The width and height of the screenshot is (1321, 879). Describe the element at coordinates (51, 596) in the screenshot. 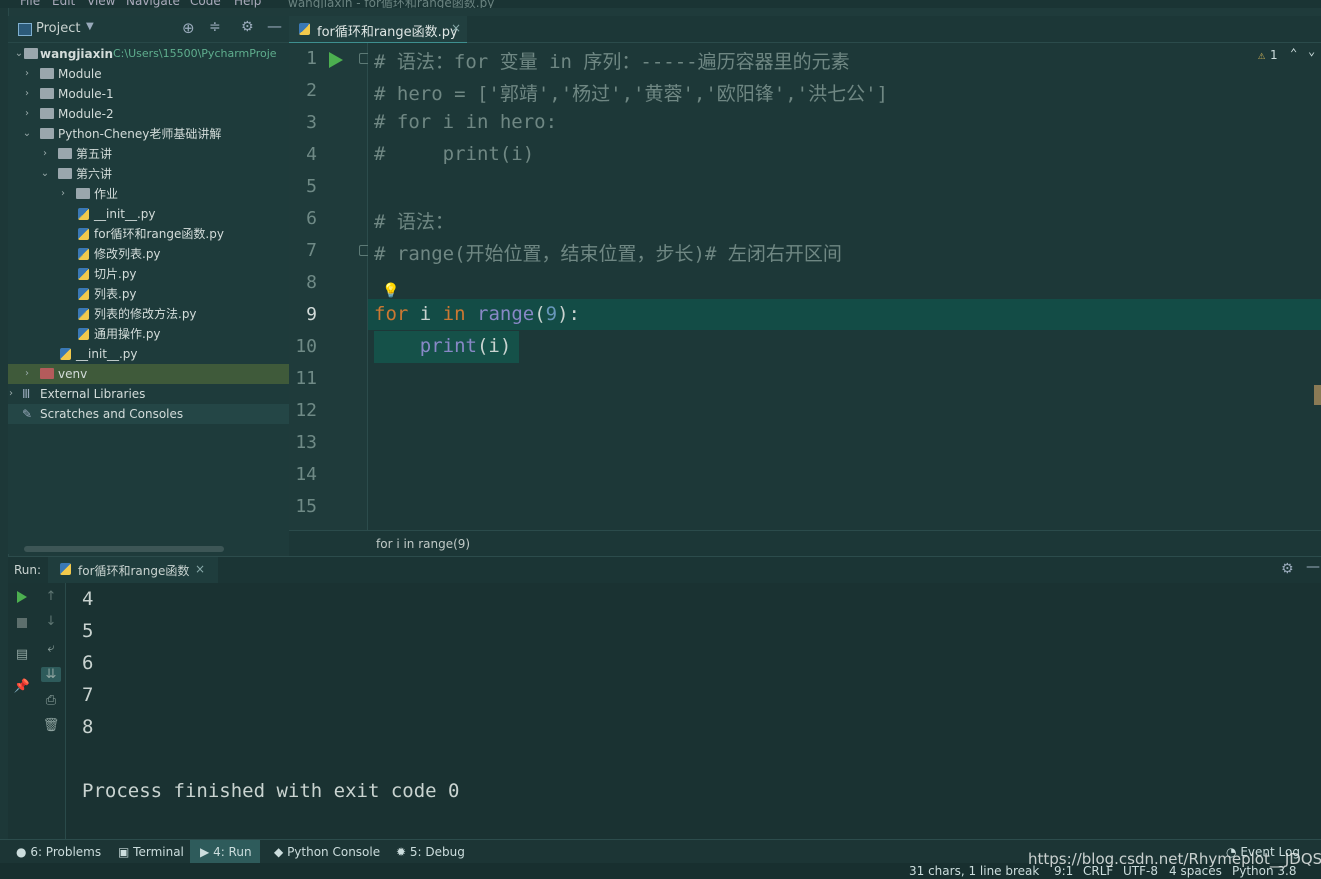

I see `arrow-up-icon: ↑` at that location.